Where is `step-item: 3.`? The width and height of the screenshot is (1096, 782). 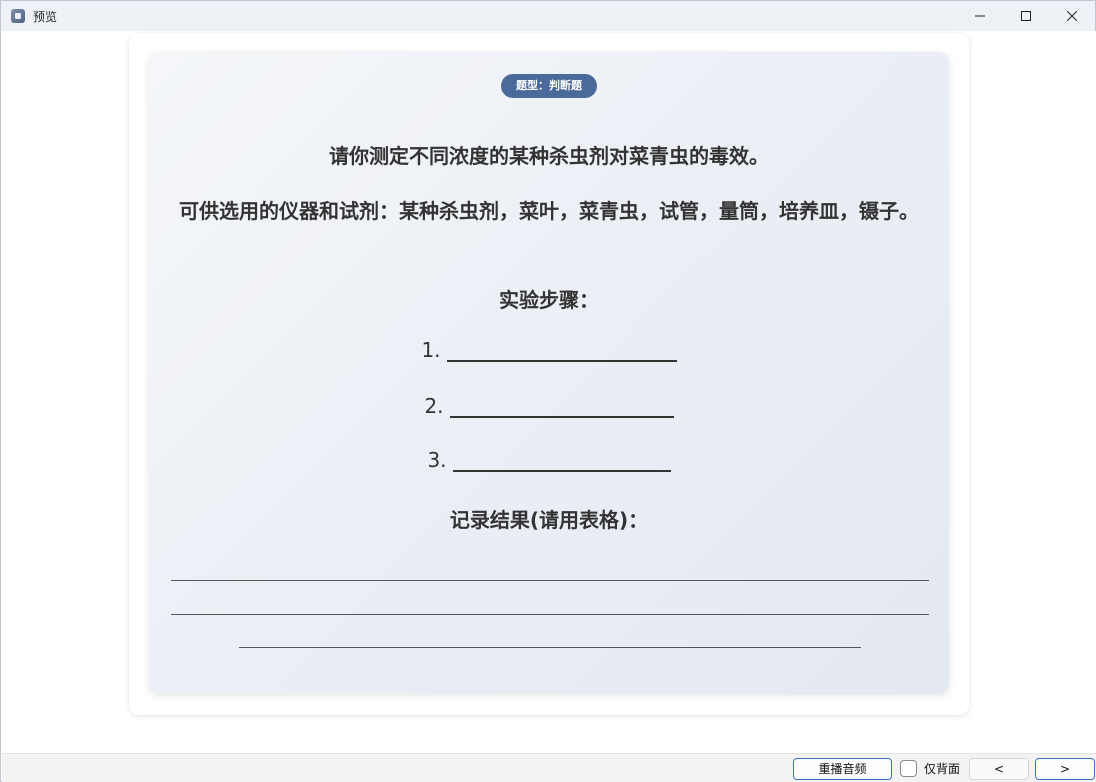 step-item: 3. is located at coordinates (549, 460).